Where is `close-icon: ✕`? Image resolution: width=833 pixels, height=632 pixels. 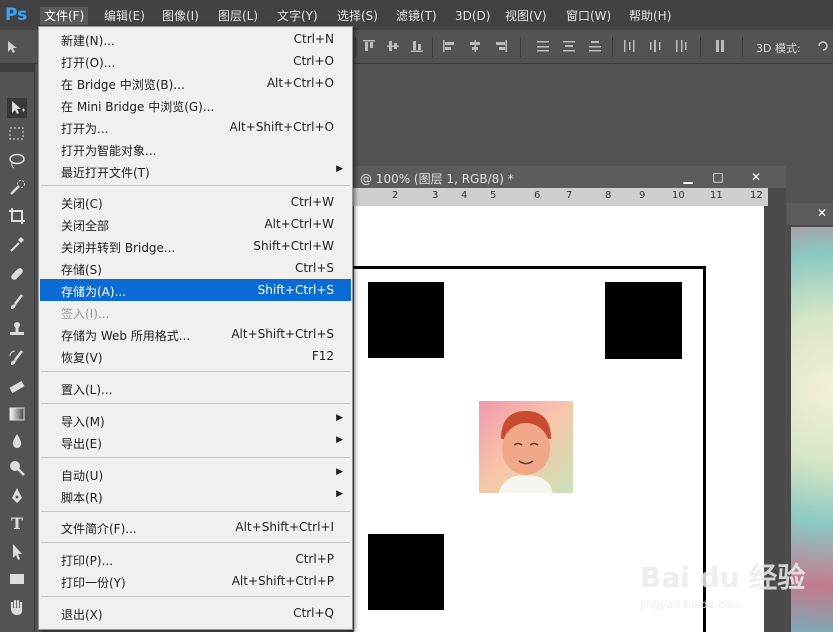
close-icon: ✕ is located at coordinates (822, 213).